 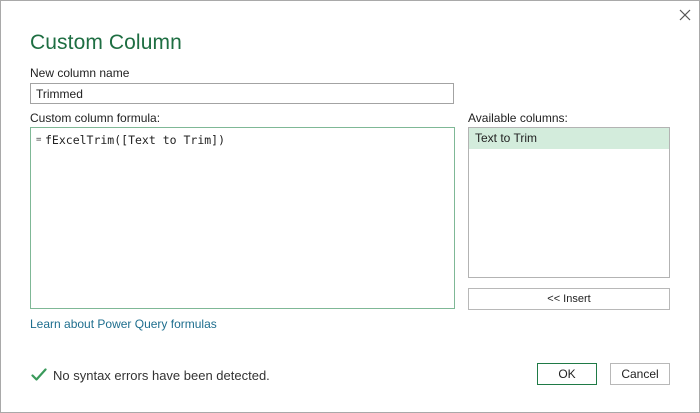 I want to click on close-button, so click(x=685, y=15).